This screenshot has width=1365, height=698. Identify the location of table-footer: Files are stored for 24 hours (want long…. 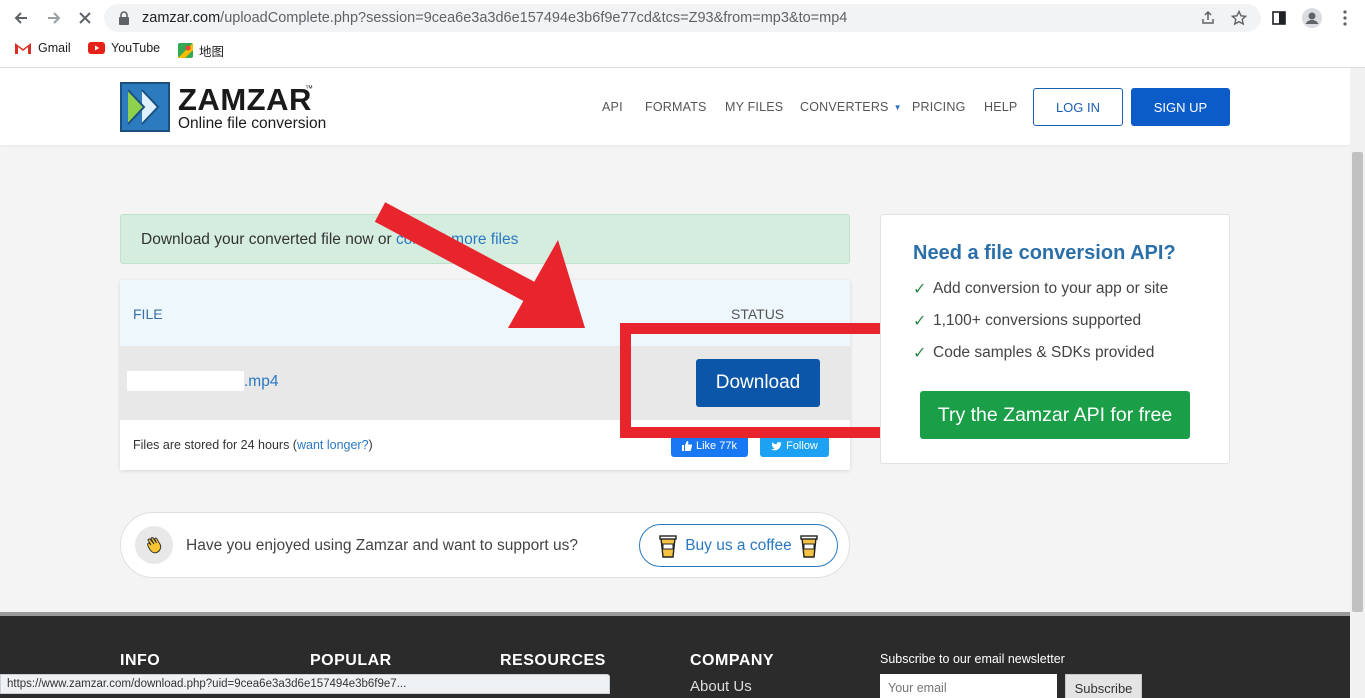
(485, 445).